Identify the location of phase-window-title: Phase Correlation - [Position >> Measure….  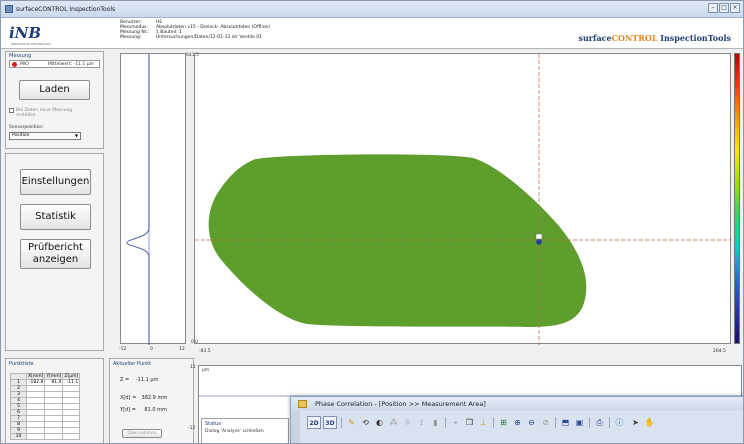
(400, 404).